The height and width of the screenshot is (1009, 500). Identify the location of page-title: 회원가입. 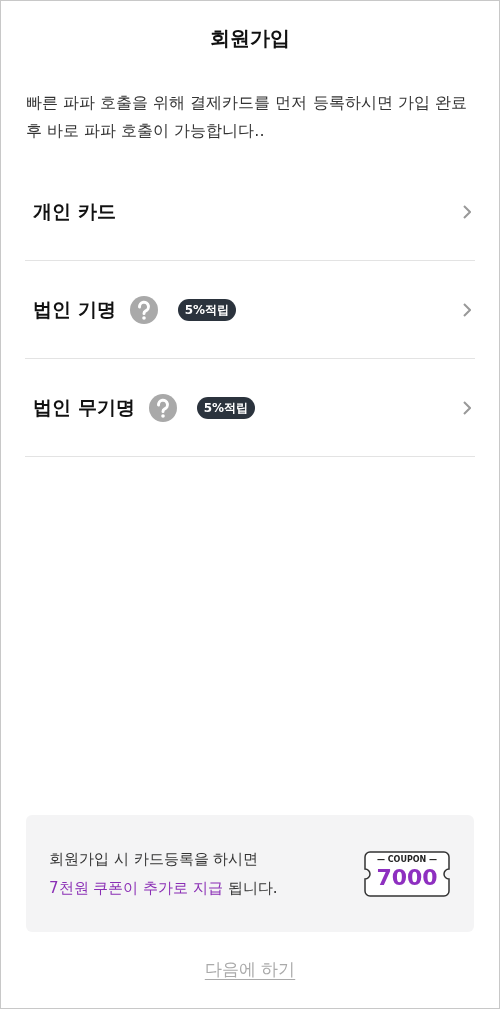
(250, 38).